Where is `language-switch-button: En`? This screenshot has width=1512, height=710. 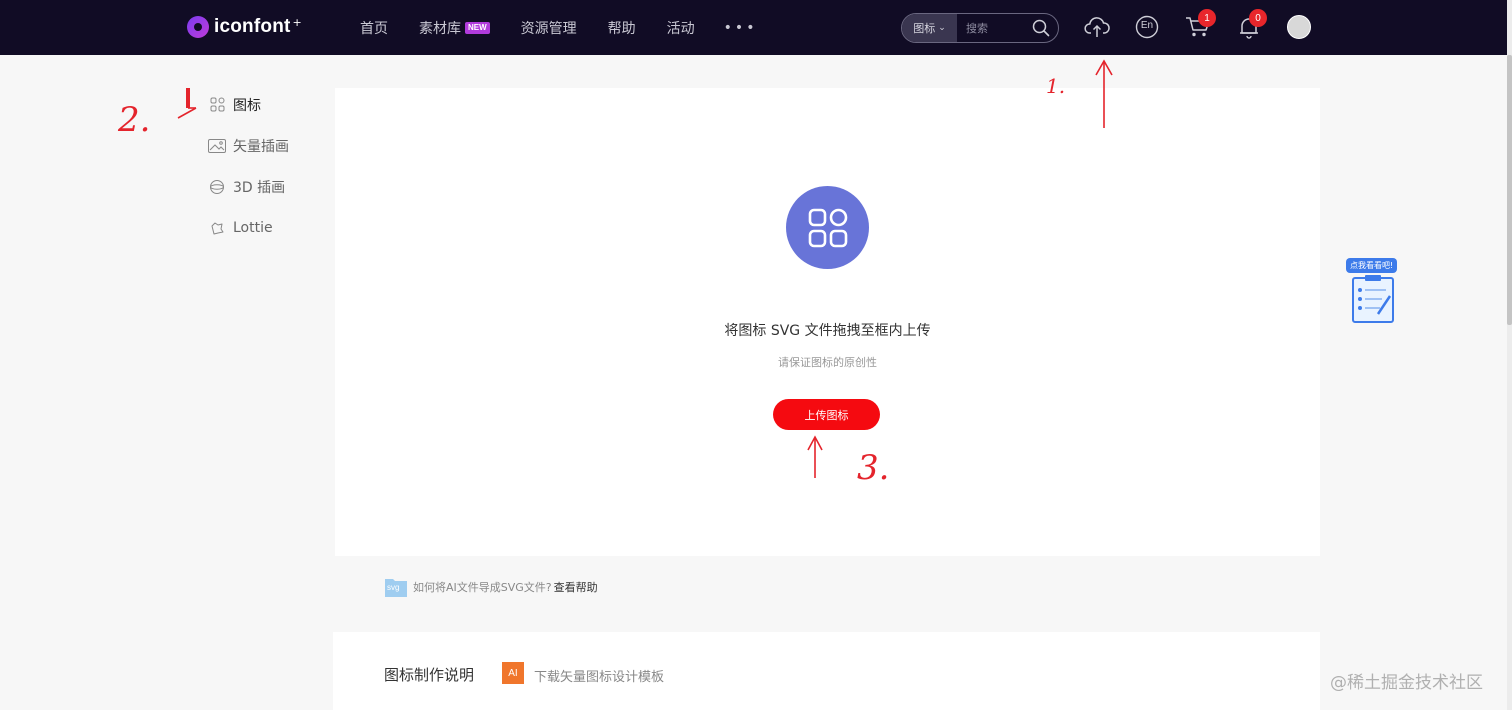 language-switch-button: En is located at coordinates (1147, 27).